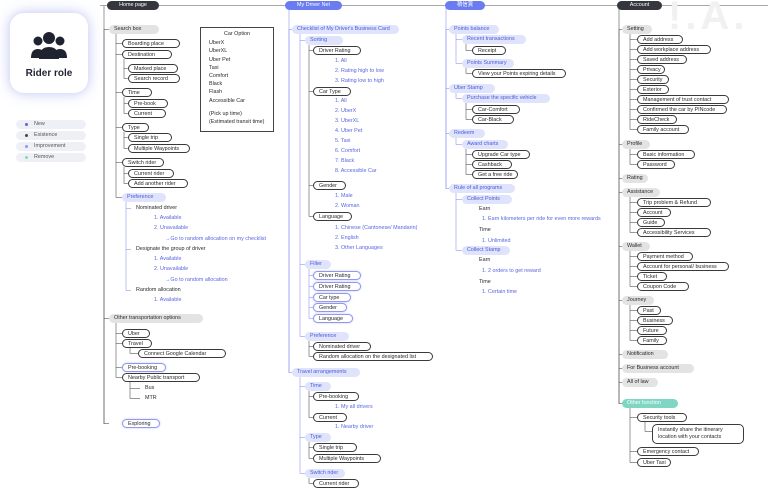 The image size is (768, 490). I want to click on wallet-item: Coupon Code, so click(663, 286).